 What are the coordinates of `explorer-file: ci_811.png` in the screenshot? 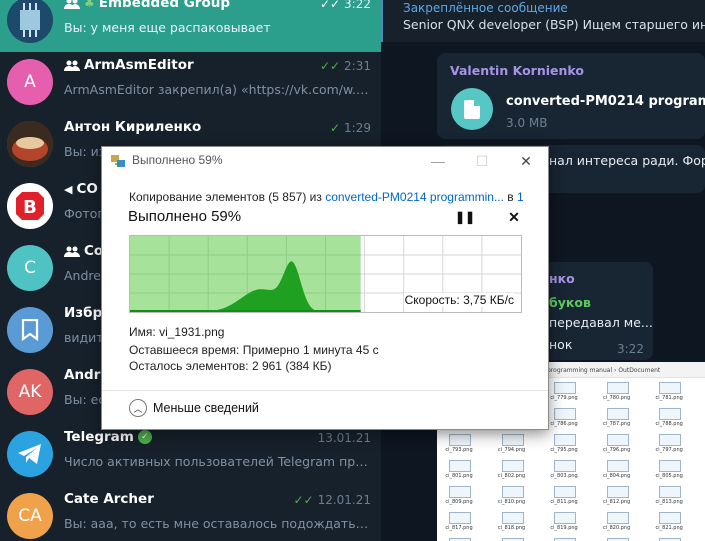 It's located at (564, 499).